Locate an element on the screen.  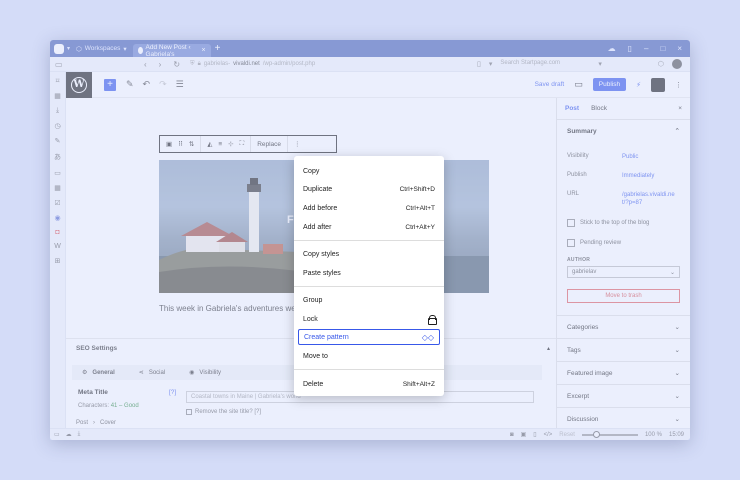
search-dropdown-icon: ▾ is located at coordinates (600, 64).